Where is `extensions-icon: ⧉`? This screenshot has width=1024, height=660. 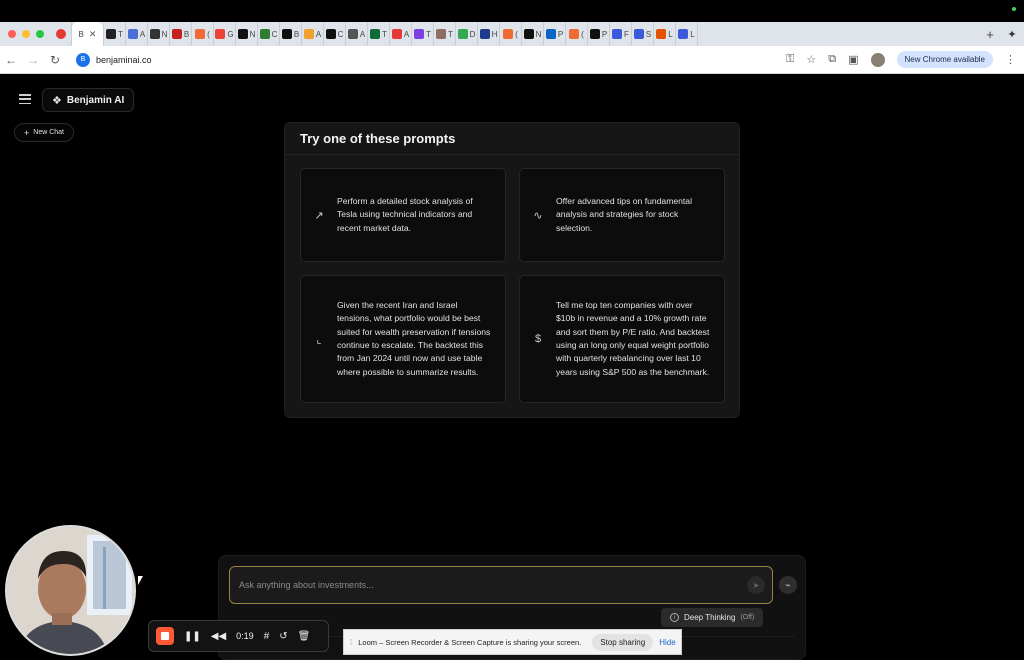 extensions-icon: ⧉ is located at coordinates (832, 59).